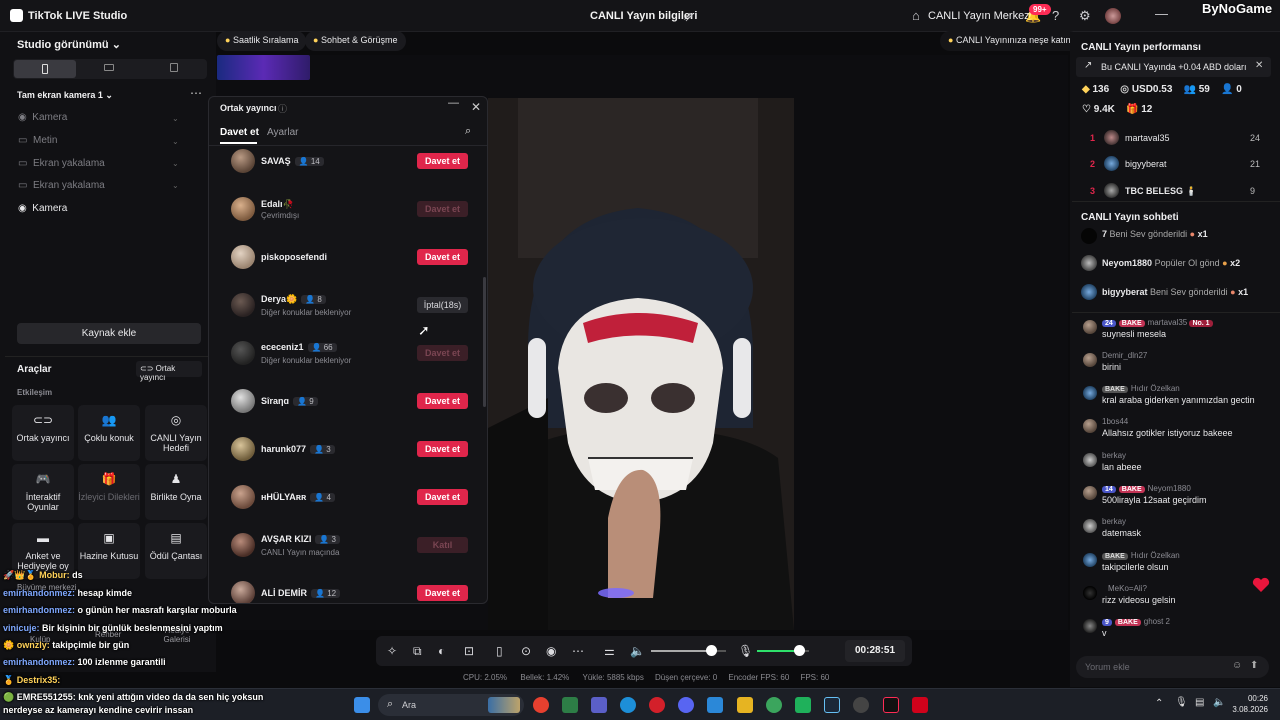 This screenshot has width=1280, height=720. I want to click on chat-message: 24 BAKE martaval35 No. 1 suynesli mesela, so click(1175, 333).